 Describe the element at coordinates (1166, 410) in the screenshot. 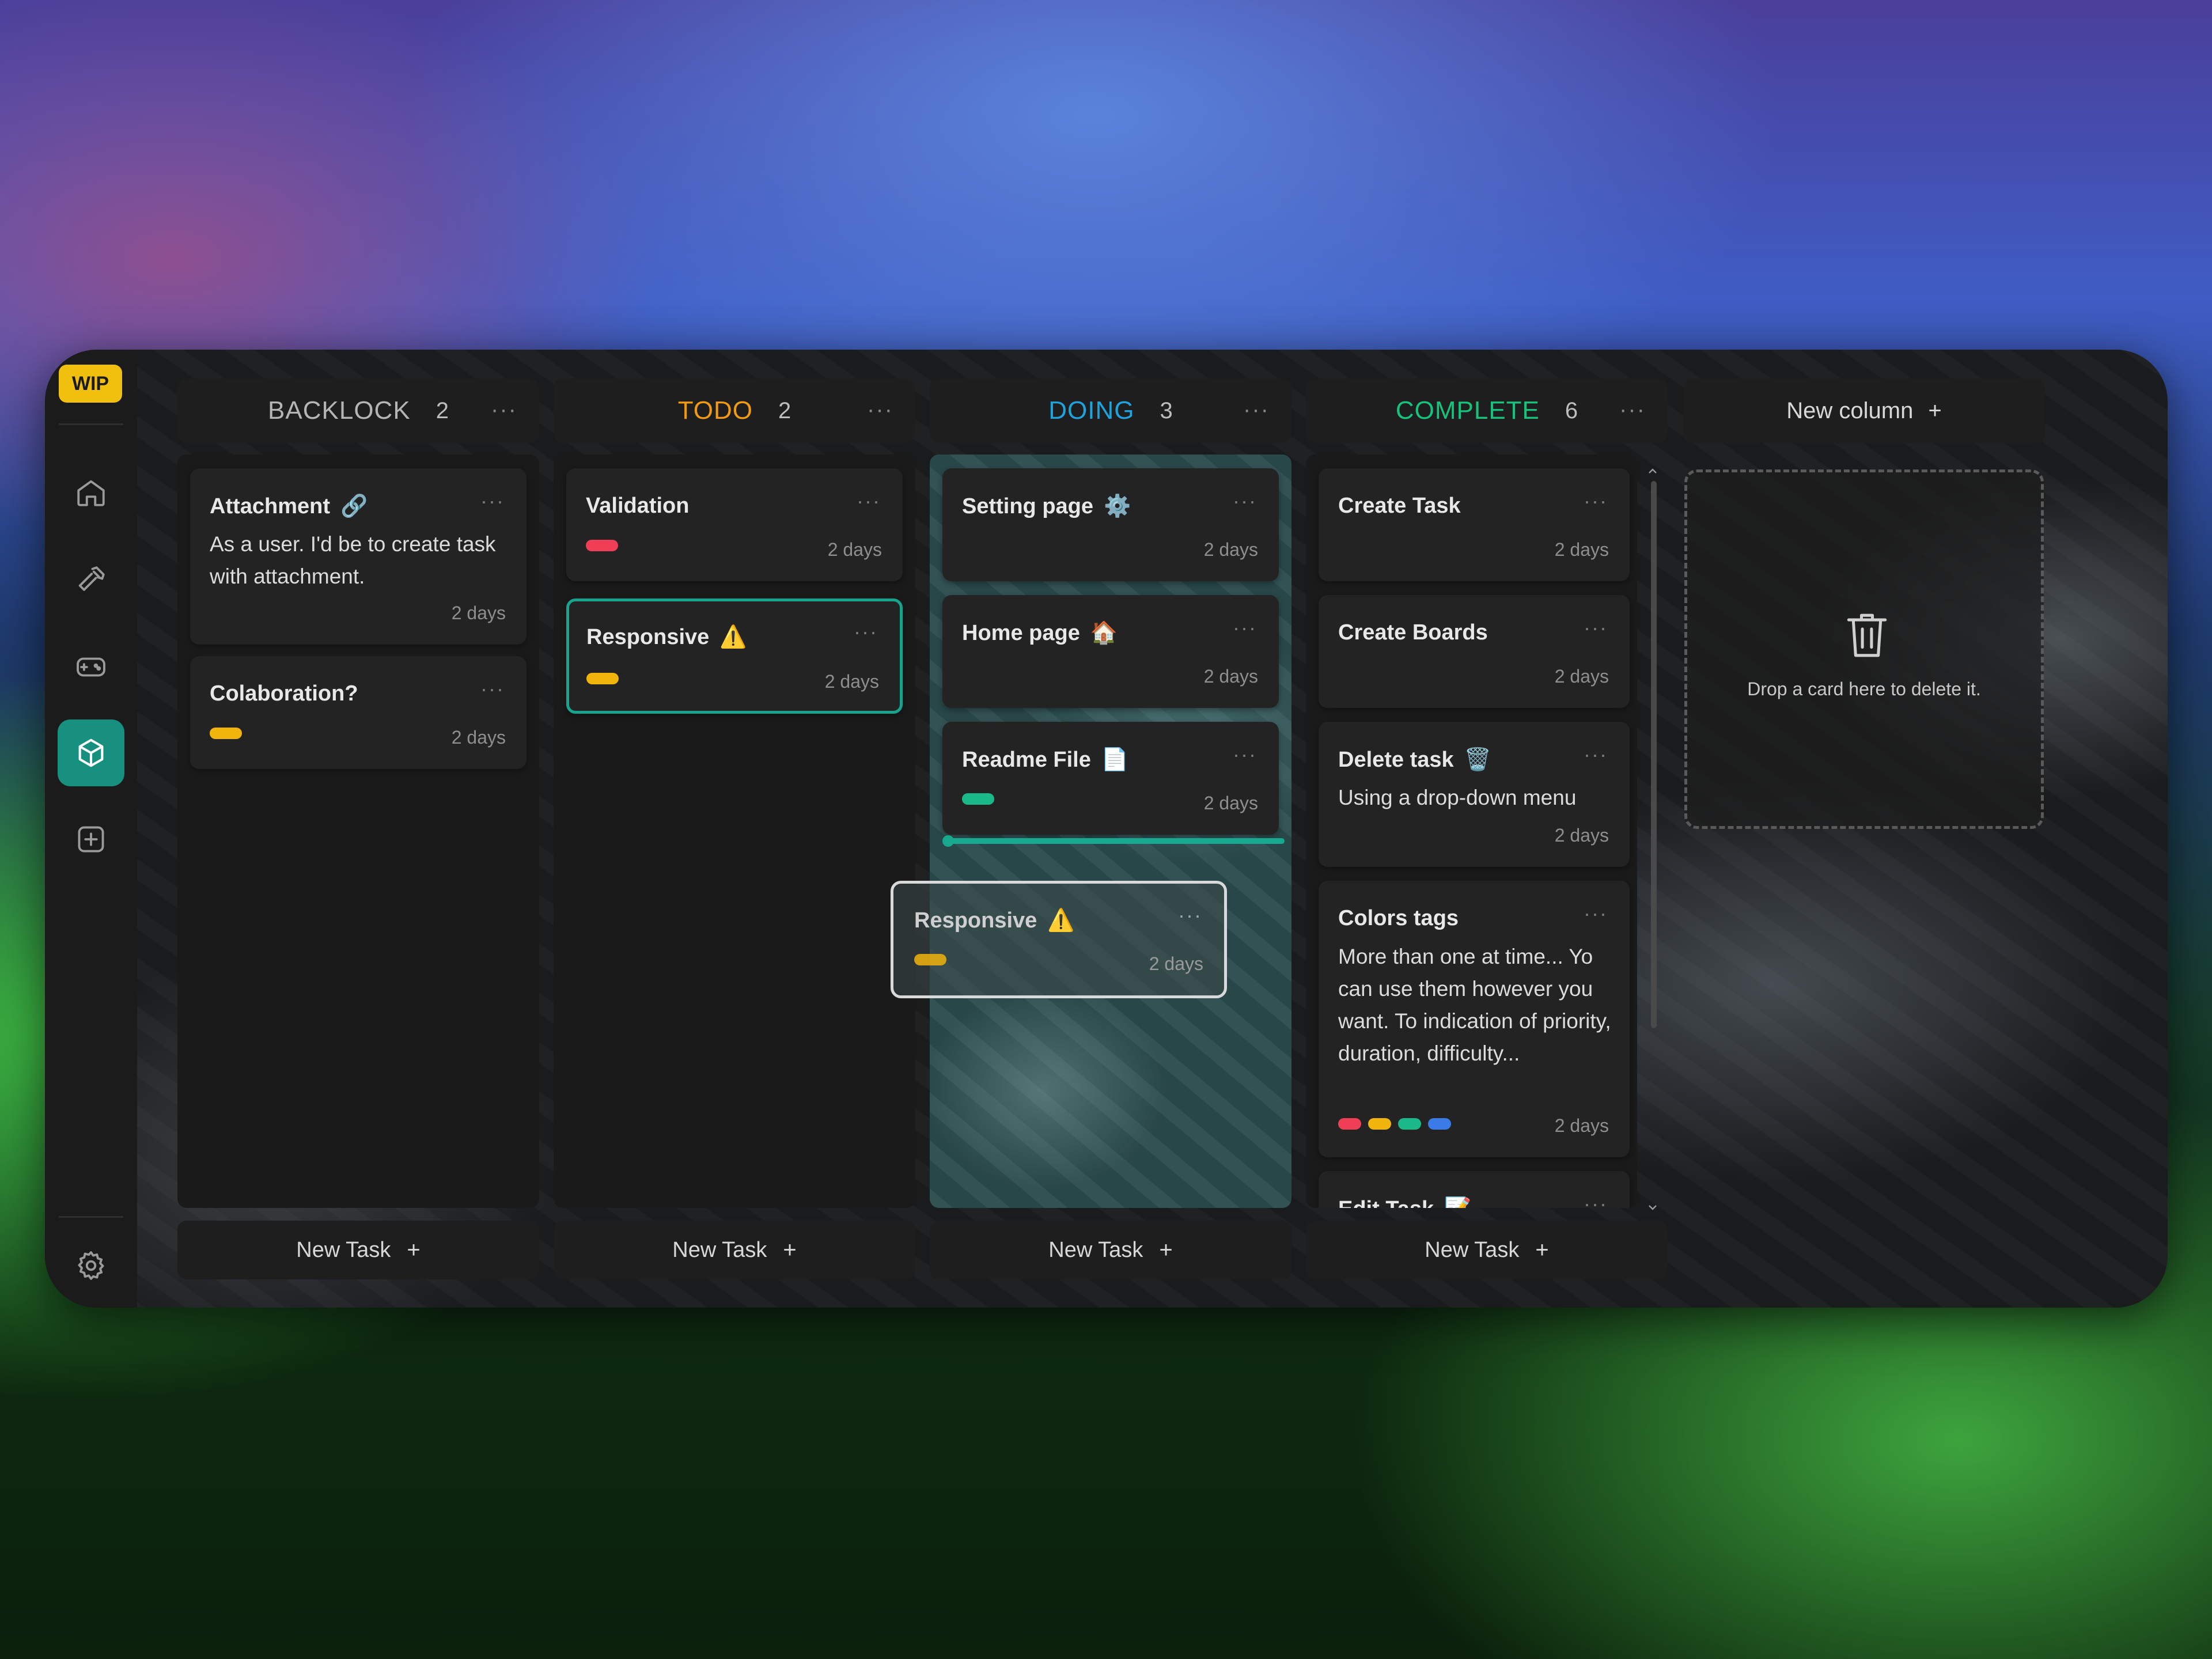

I see `column-count: 3` at that location.